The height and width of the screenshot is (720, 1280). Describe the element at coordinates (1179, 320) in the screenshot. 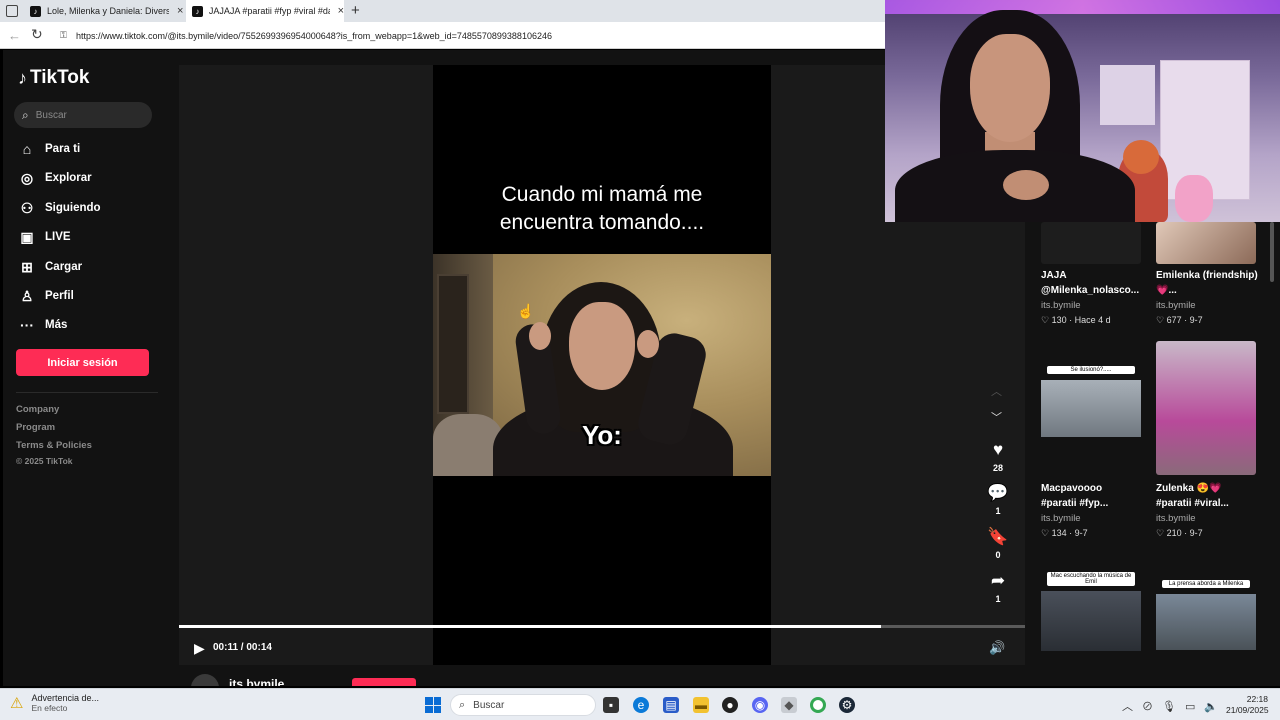

I see `video-stats: ♡ 677 · 9-7` at that location.